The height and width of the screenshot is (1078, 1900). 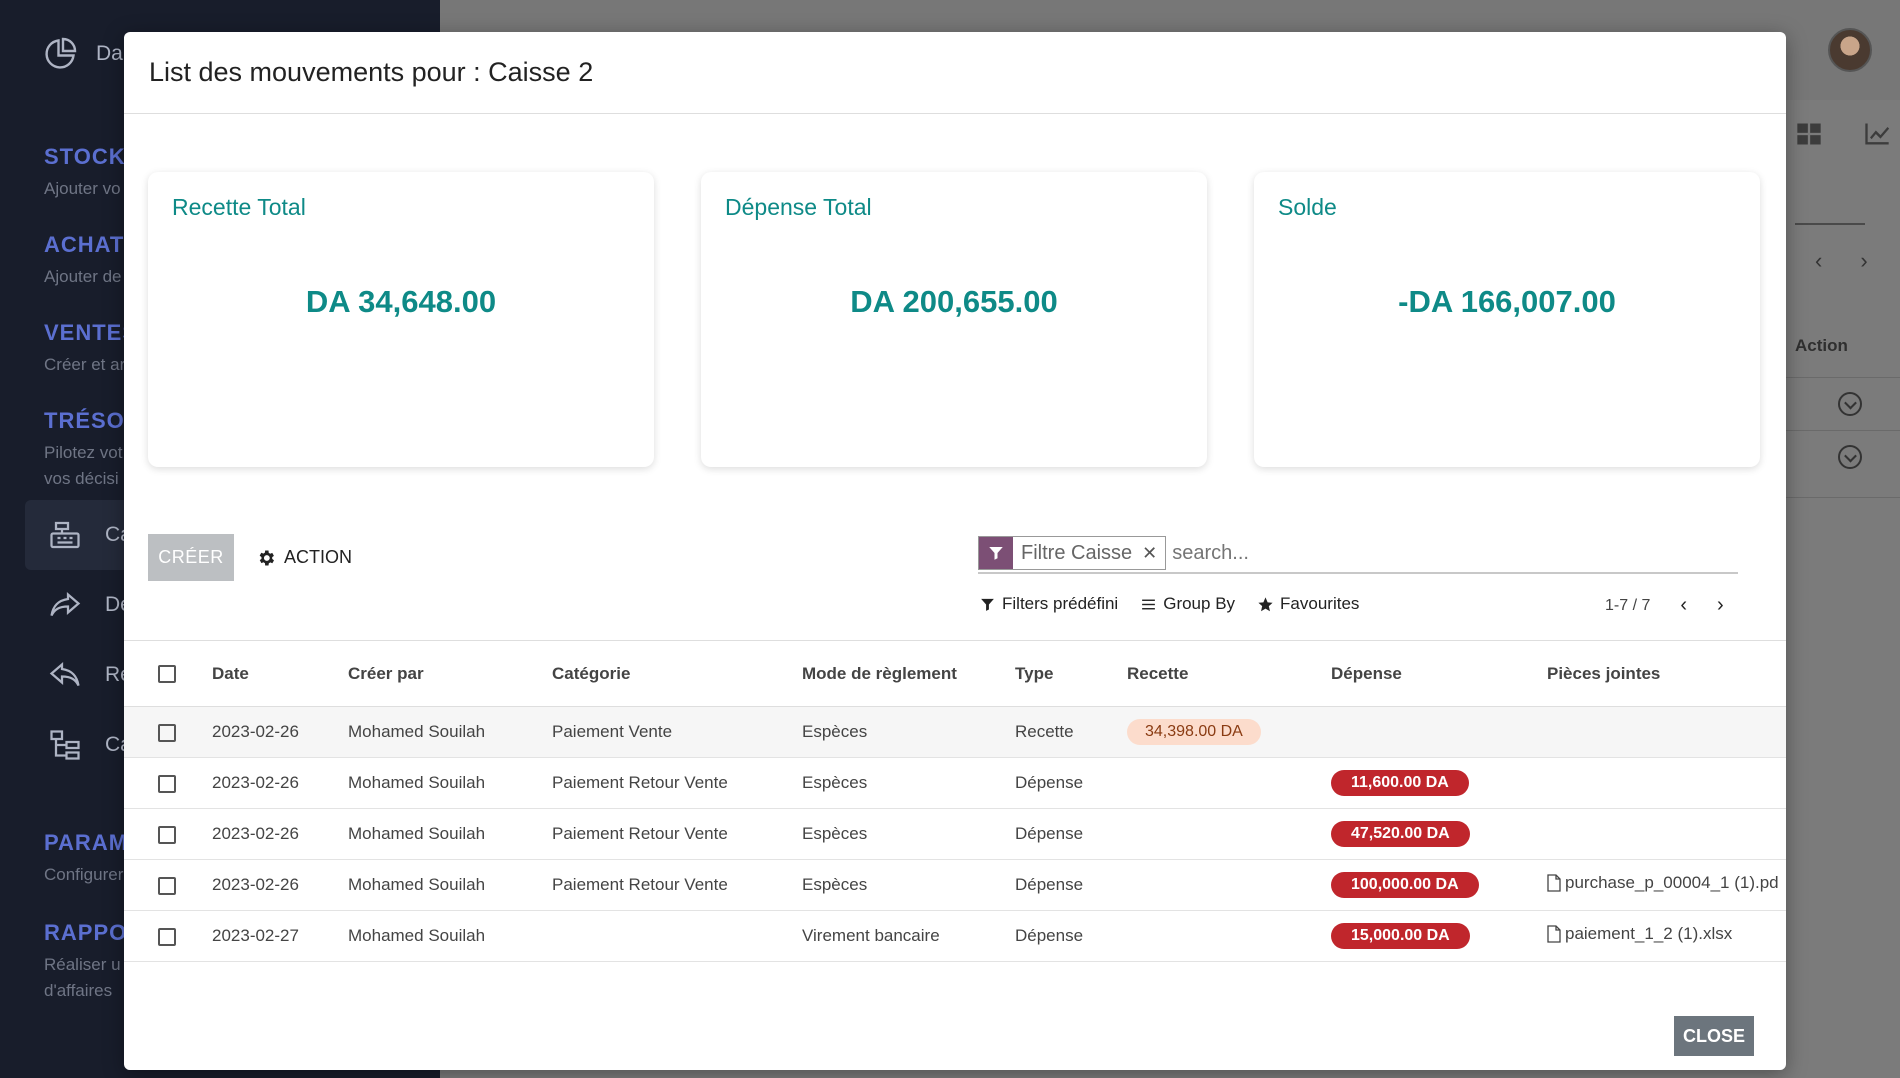 What do you see at coordinates (612, 731) in the screenshot?
I see `cell-category: Paiement Vente` at bounding box center [612, 731].